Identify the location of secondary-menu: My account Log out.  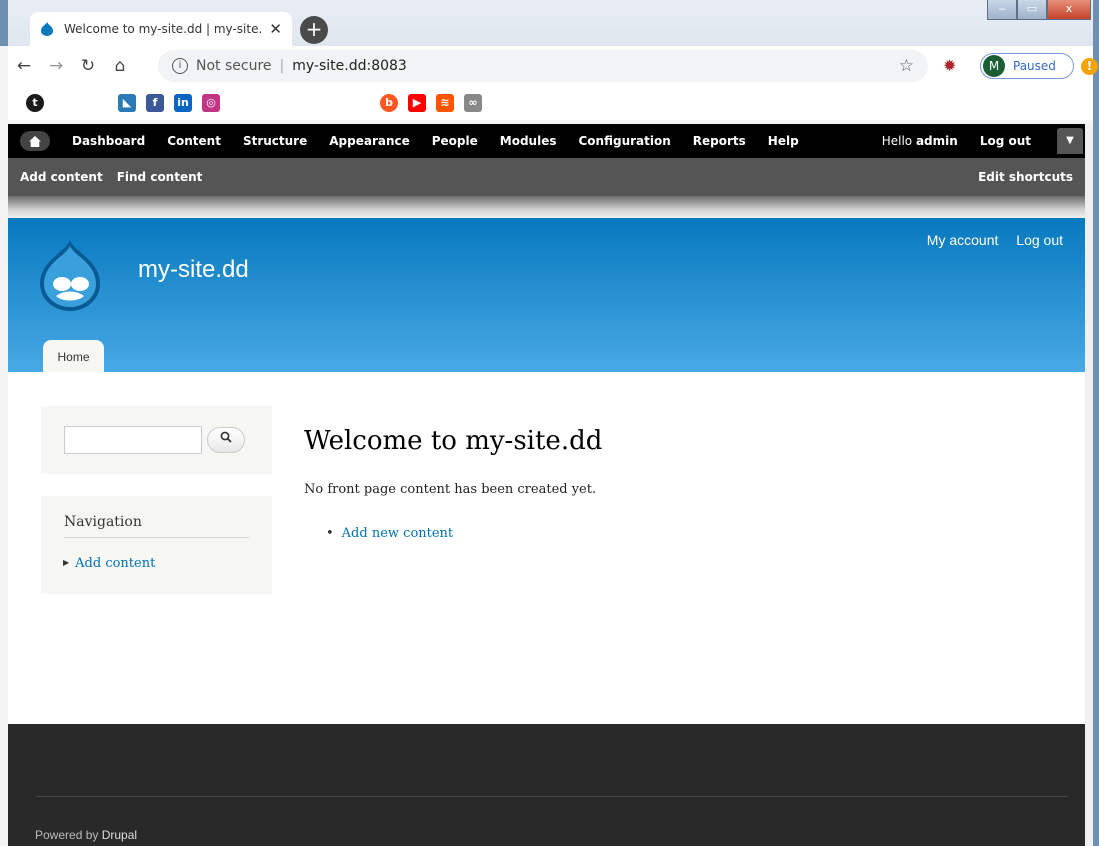
(988, 240).